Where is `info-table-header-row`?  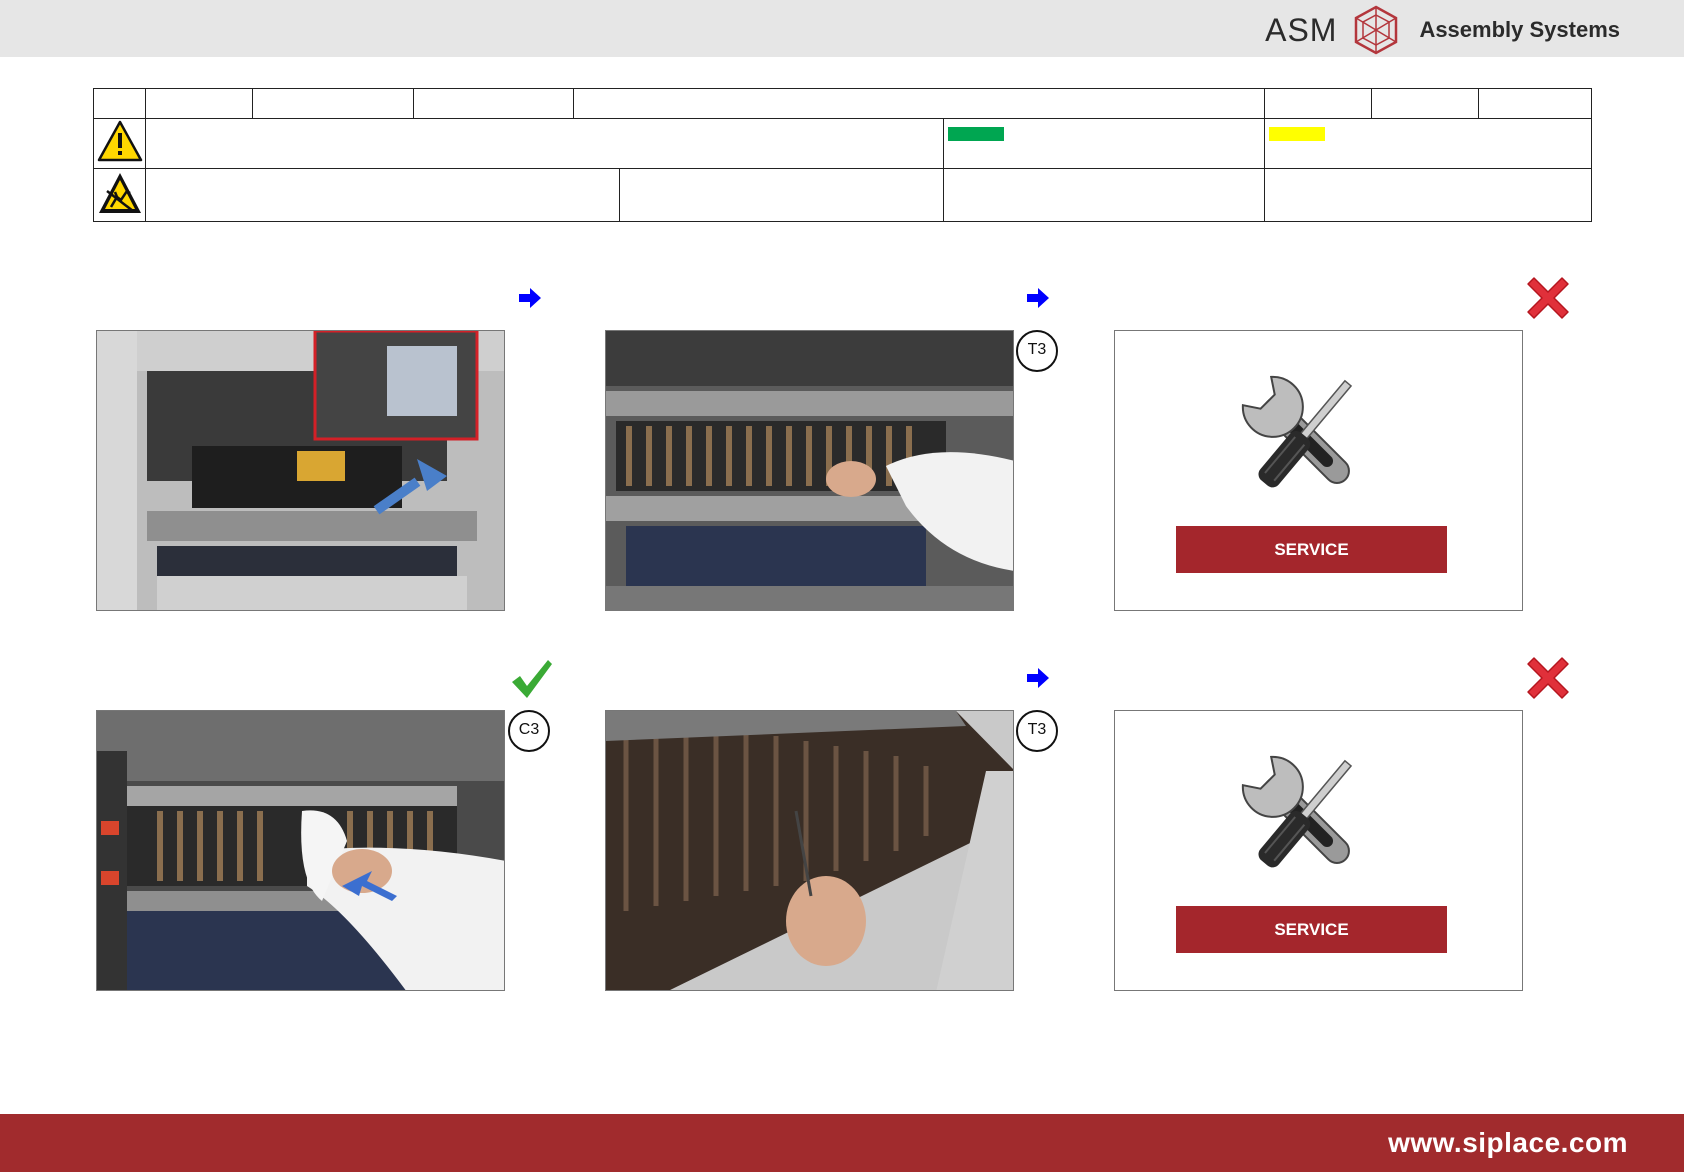
info-table-header-row is located at coordinates (843, 103).